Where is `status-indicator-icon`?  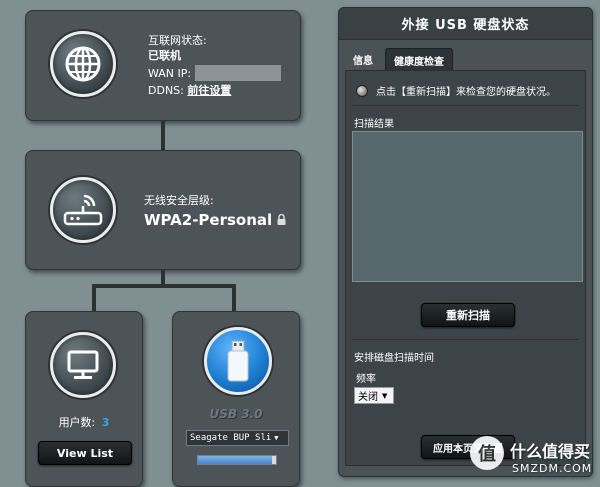 status-indicator-icon is located at coordinates (362, 90).